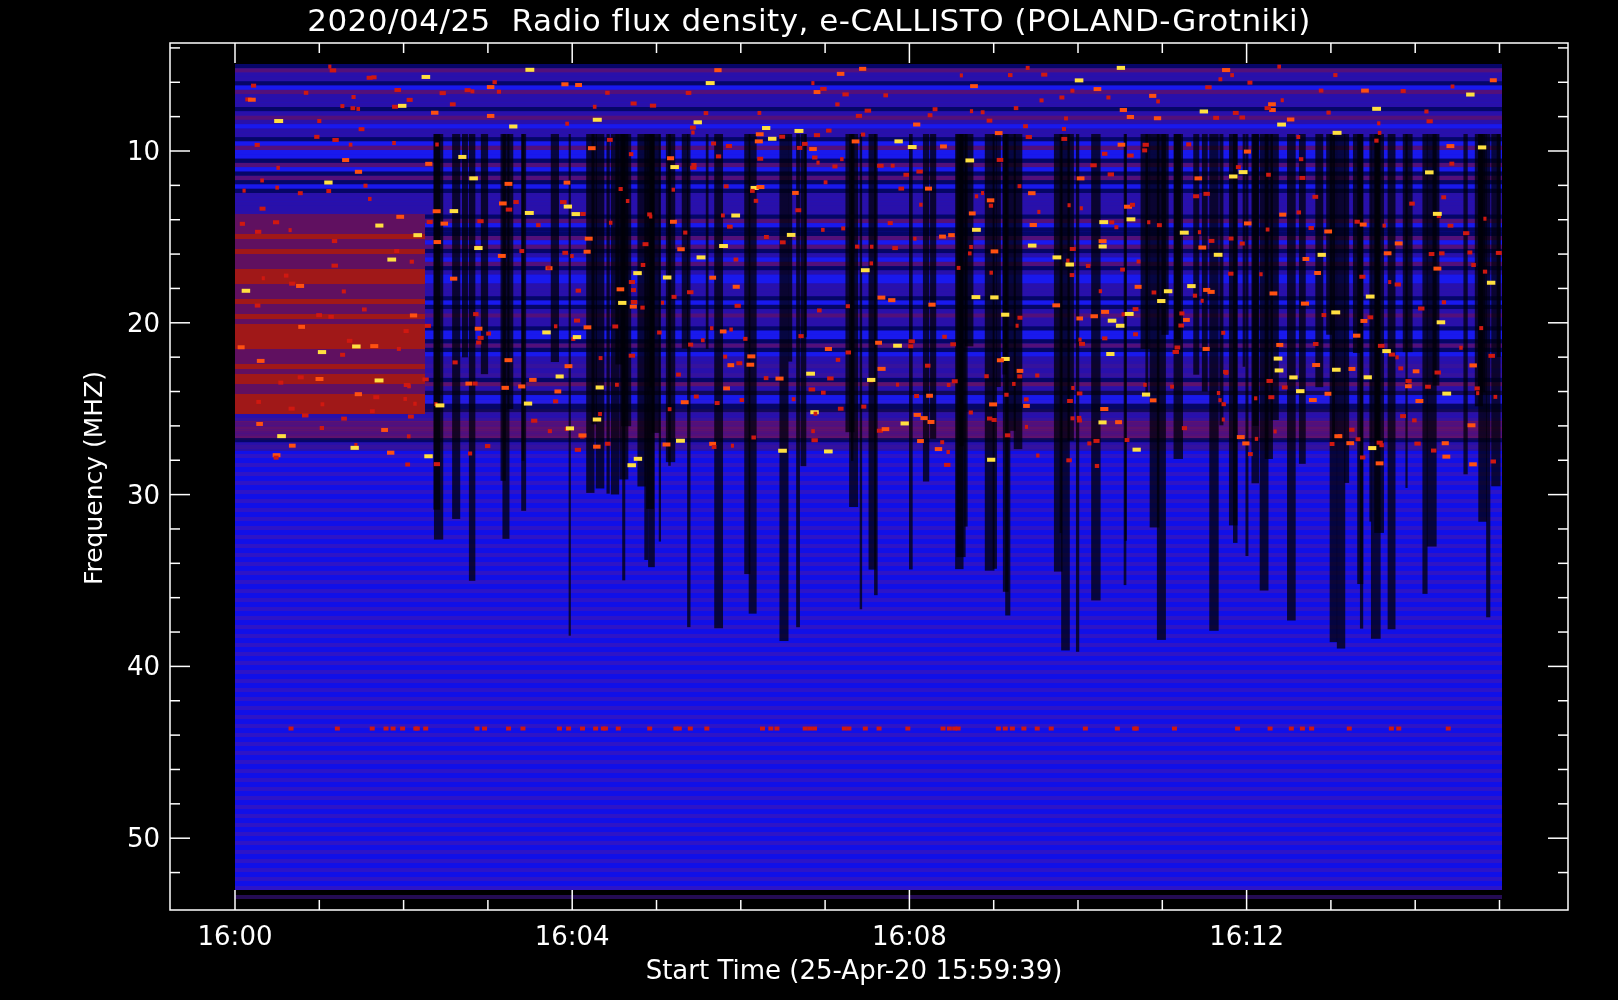  What do you see at coordinates (572, 936) in the screenshot?
I see `x-tick-label: 16:04` at bounding box center [572, 936].